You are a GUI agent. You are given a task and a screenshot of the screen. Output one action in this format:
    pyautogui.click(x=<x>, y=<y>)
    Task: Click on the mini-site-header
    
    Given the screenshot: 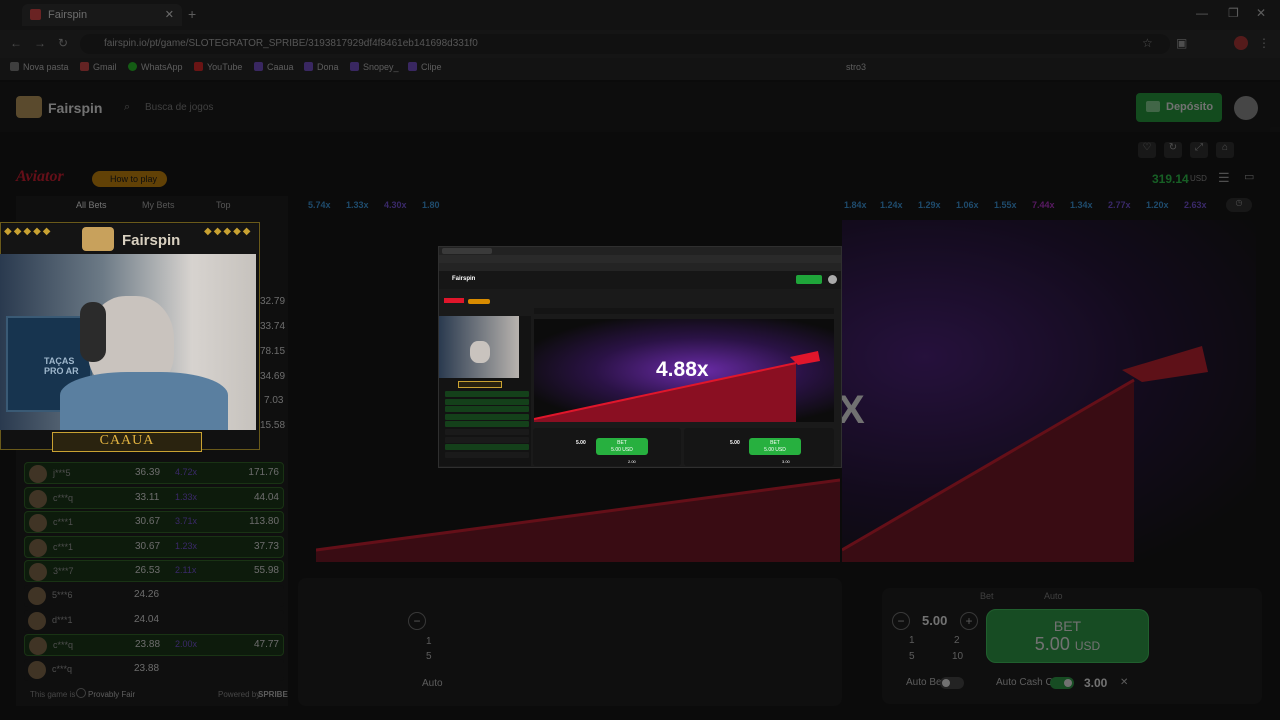 What is the action you would take?
    pyautogui.click(x=640, y=280)
    